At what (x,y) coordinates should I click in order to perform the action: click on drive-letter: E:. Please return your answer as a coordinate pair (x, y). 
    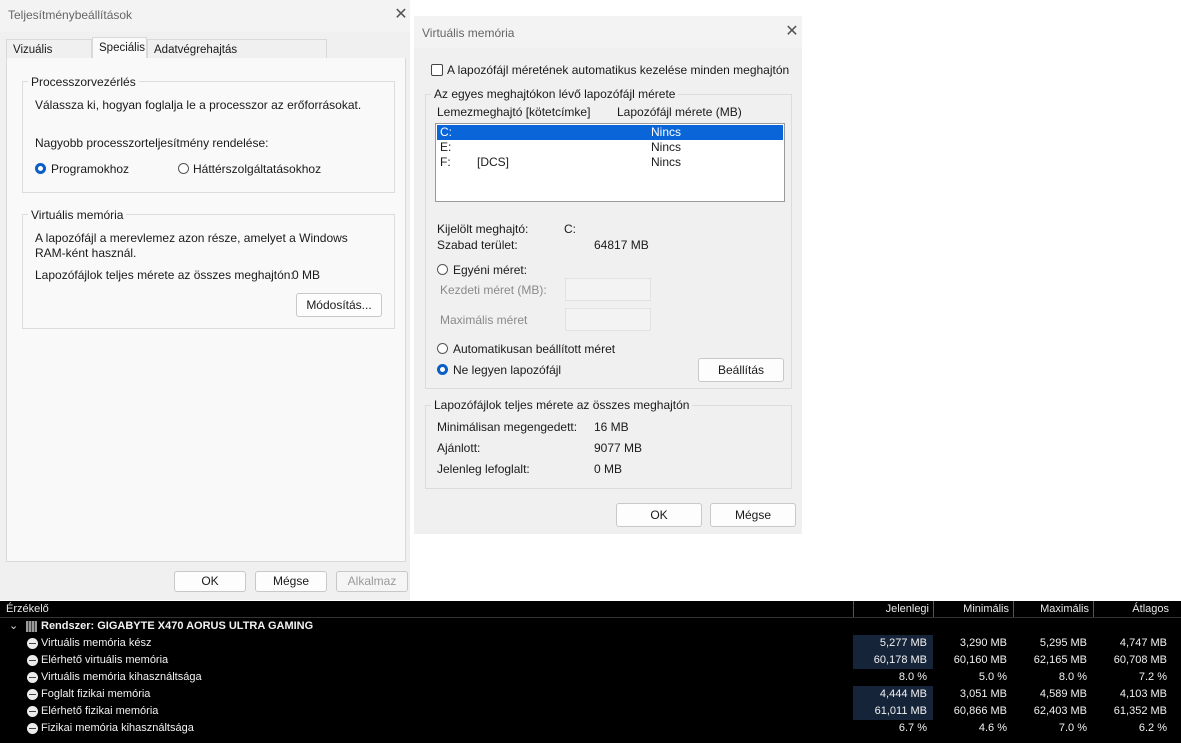
    Looking at the image, I should click on (446, 147).